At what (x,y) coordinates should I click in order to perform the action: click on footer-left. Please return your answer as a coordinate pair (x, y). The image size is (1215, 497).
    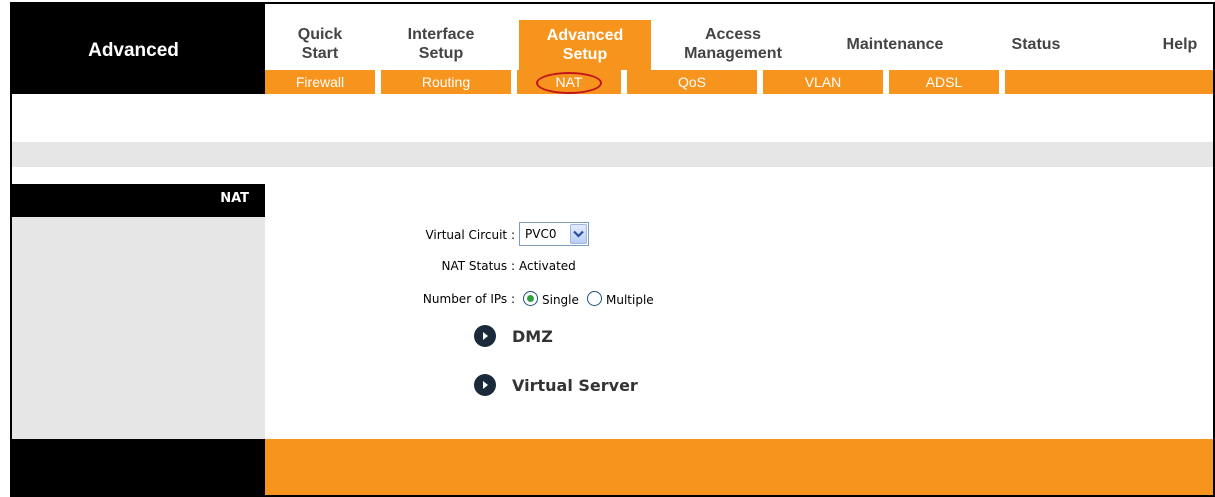
    Looking at the image, I should click on (138, 467).